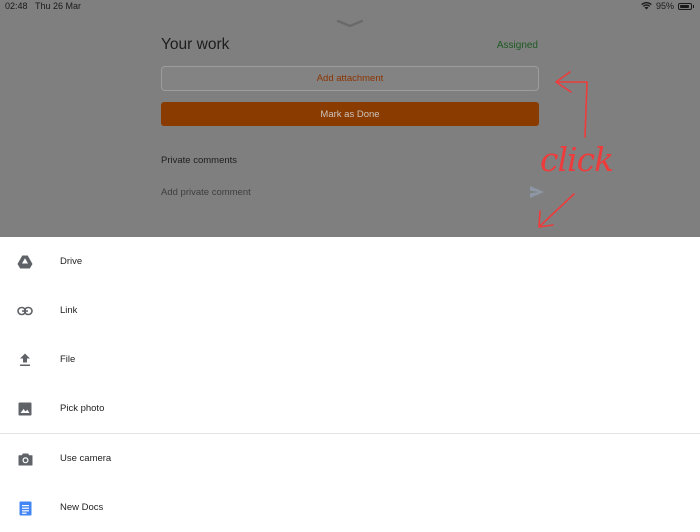 The image size is (700, 532). I want to click on photo-icon, so click(25, 409).